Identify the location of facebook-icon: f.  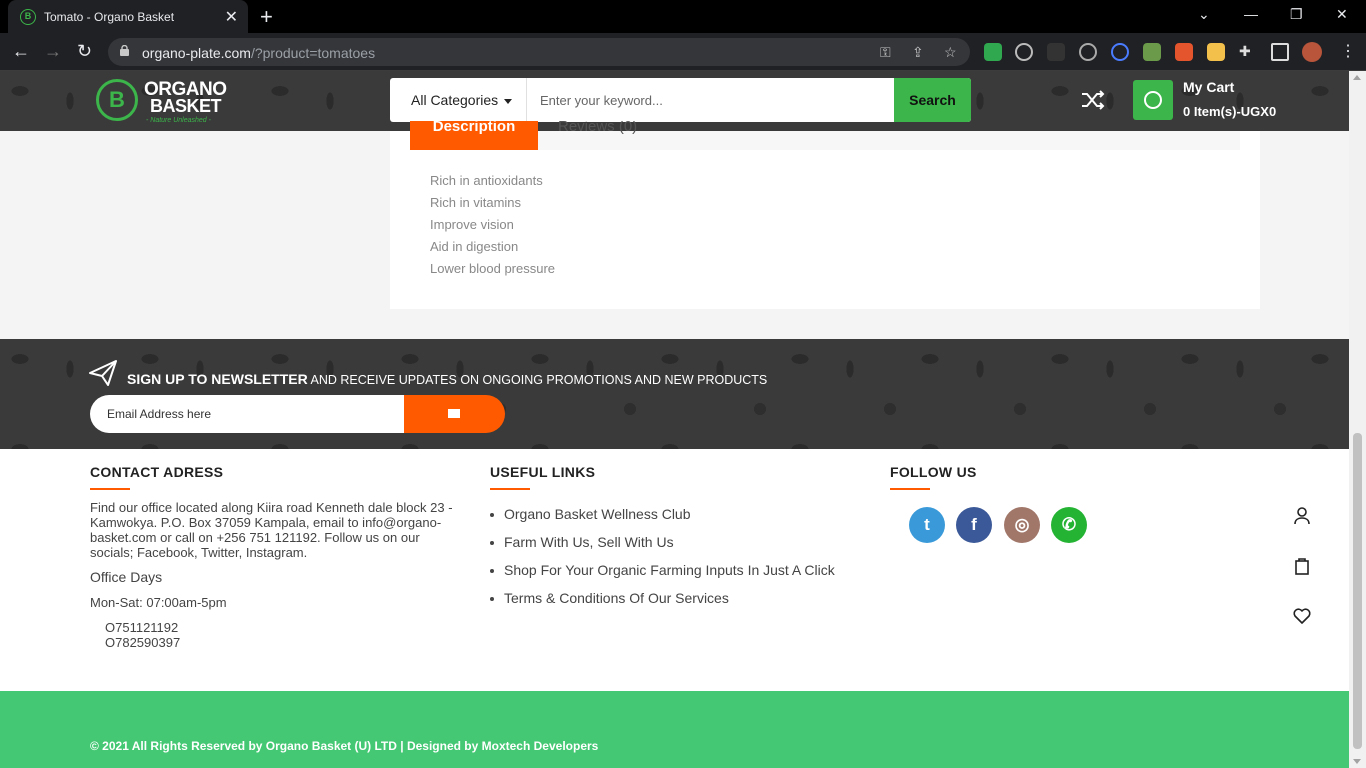
(974, 525).